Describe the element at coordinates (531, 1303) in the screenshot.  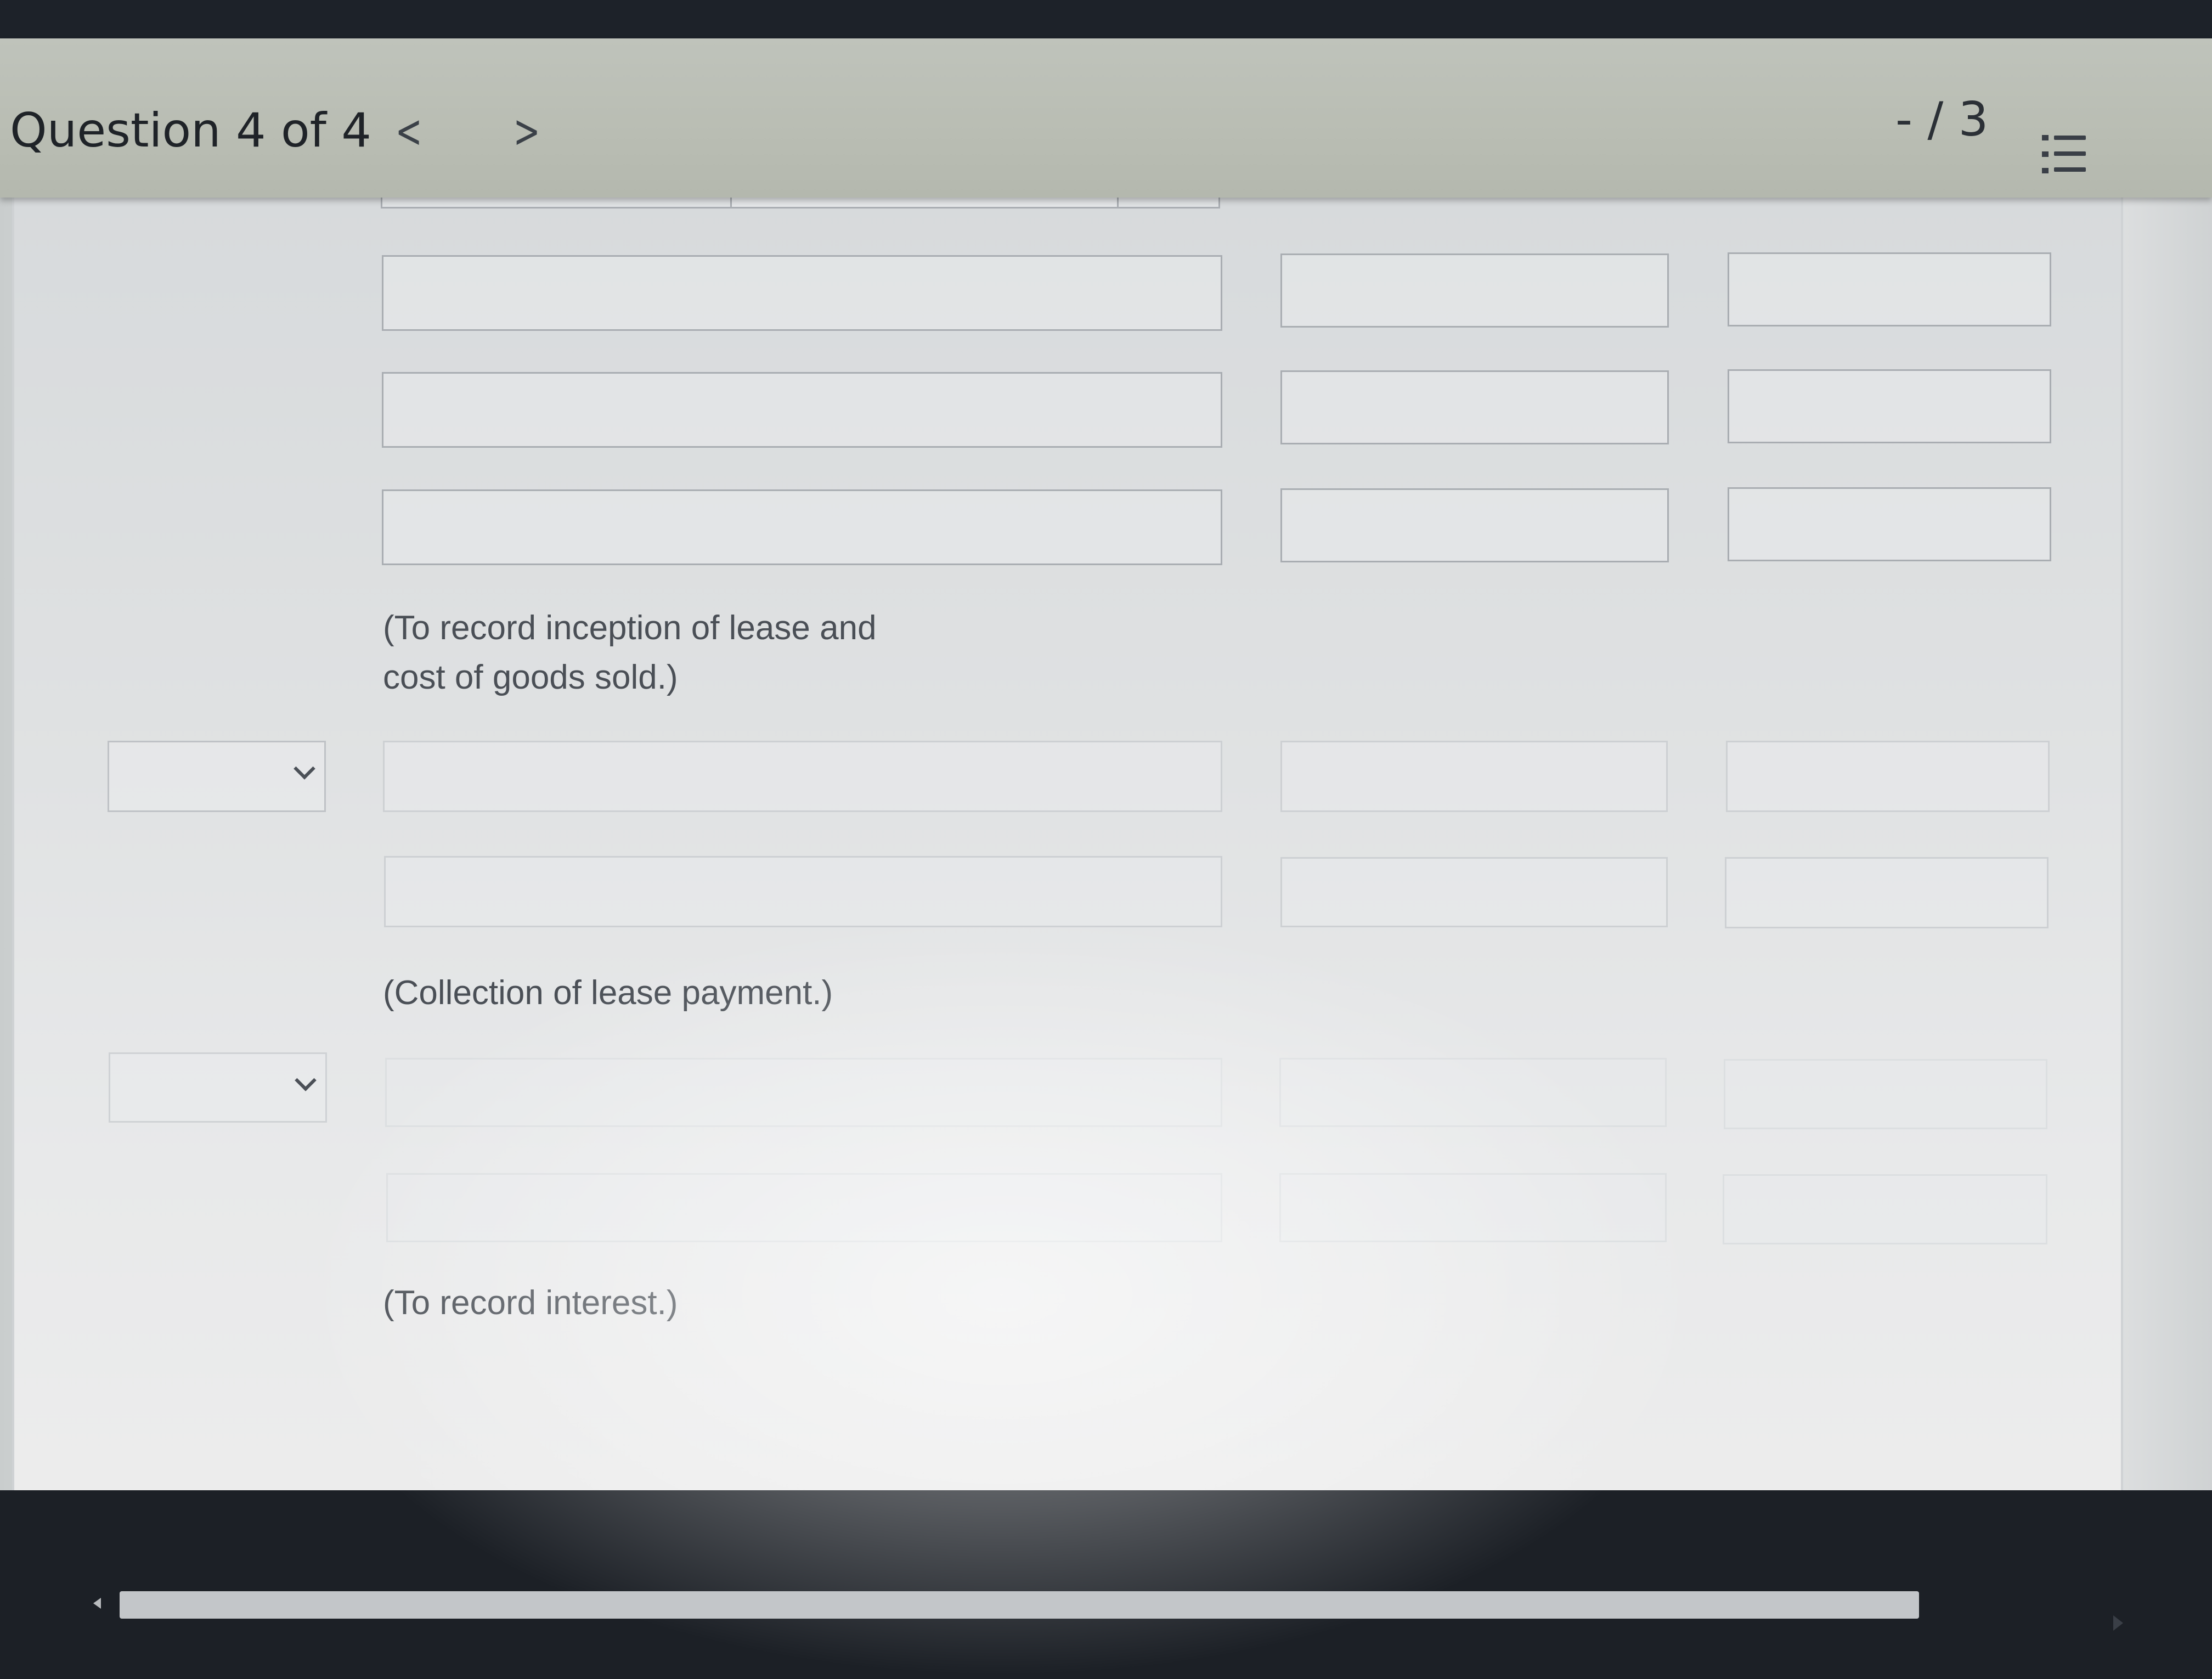
I see `entry-description-interest: (To record interest.)` at that location.